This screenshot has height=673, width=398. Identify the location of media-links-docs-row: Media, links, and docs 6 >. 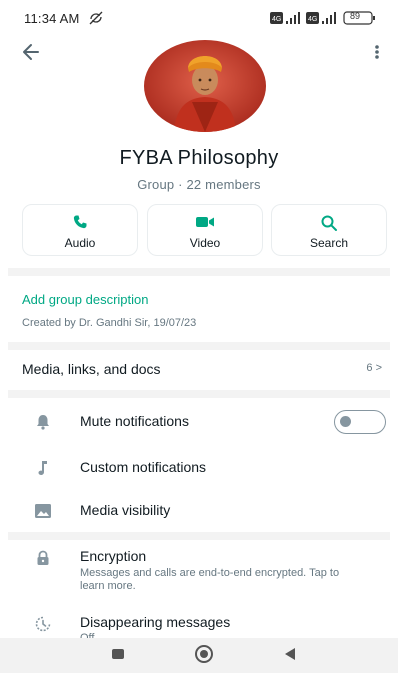
(199, 369).